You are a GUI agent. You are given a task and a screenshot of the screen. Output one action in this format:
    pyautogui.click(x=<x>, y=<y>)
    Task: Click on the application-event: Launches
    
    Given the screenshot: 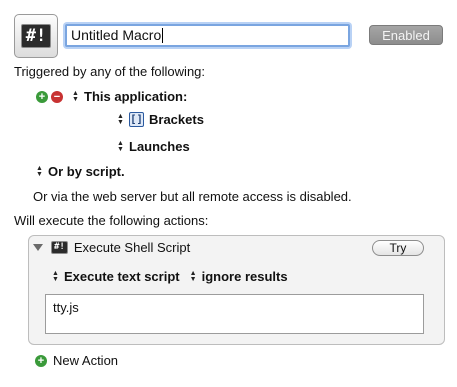 What is the action you would take?
    pyautogui.click(x=159, y=146)
    